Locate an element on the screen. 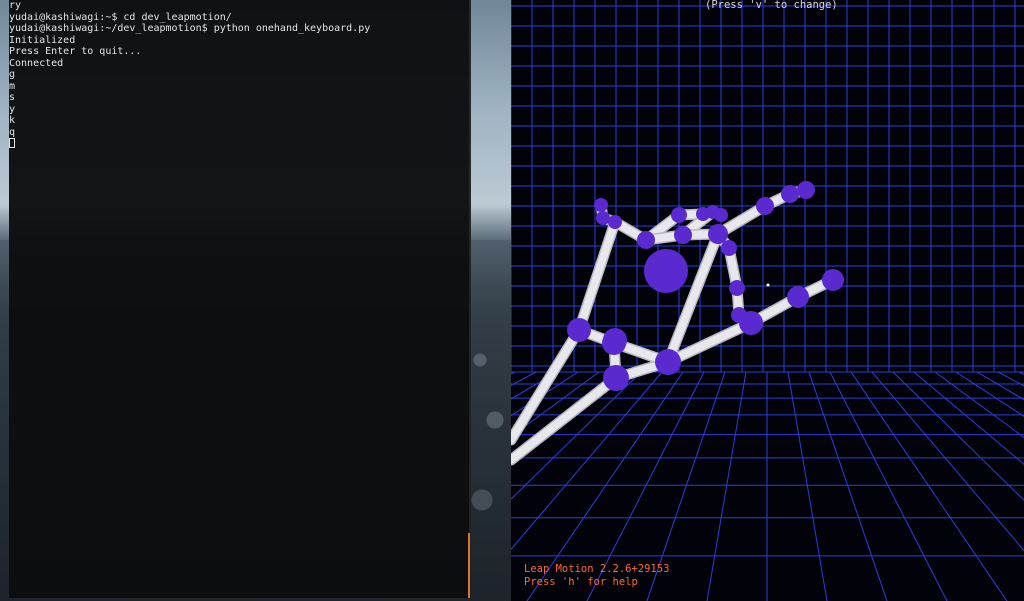 The width and height of the screenshot is (1024, 601). terminal-line: k is located at coordinates (12, 120).